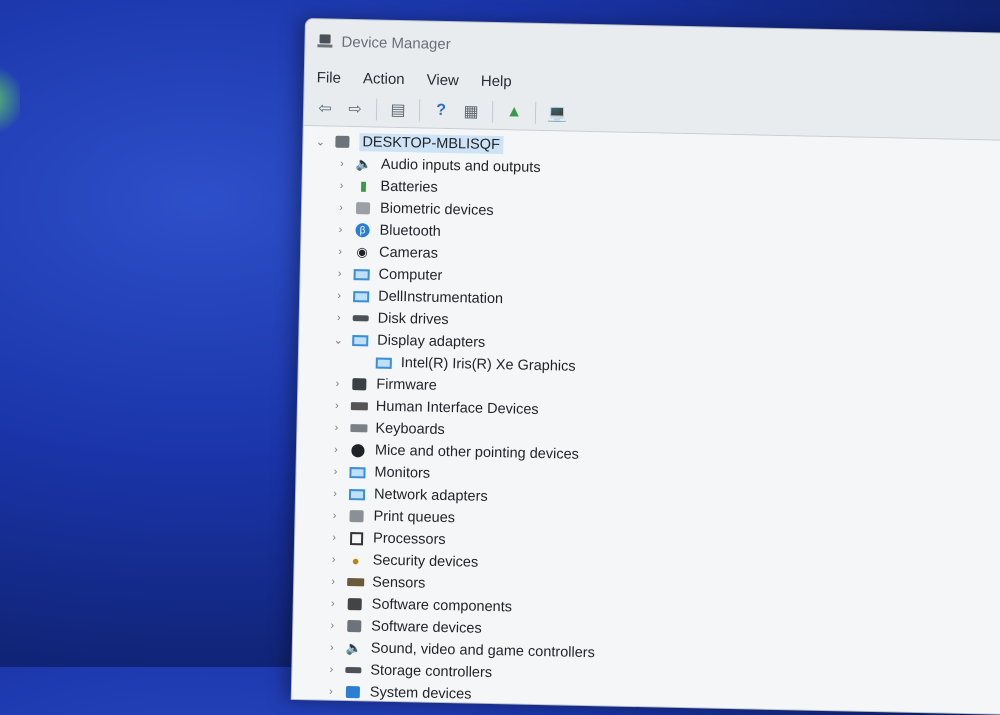 This screenshot has width=1000, height=715. Describe the element at coordinates (356, 538) in the screenshot. I see `processor-icon` at that location.